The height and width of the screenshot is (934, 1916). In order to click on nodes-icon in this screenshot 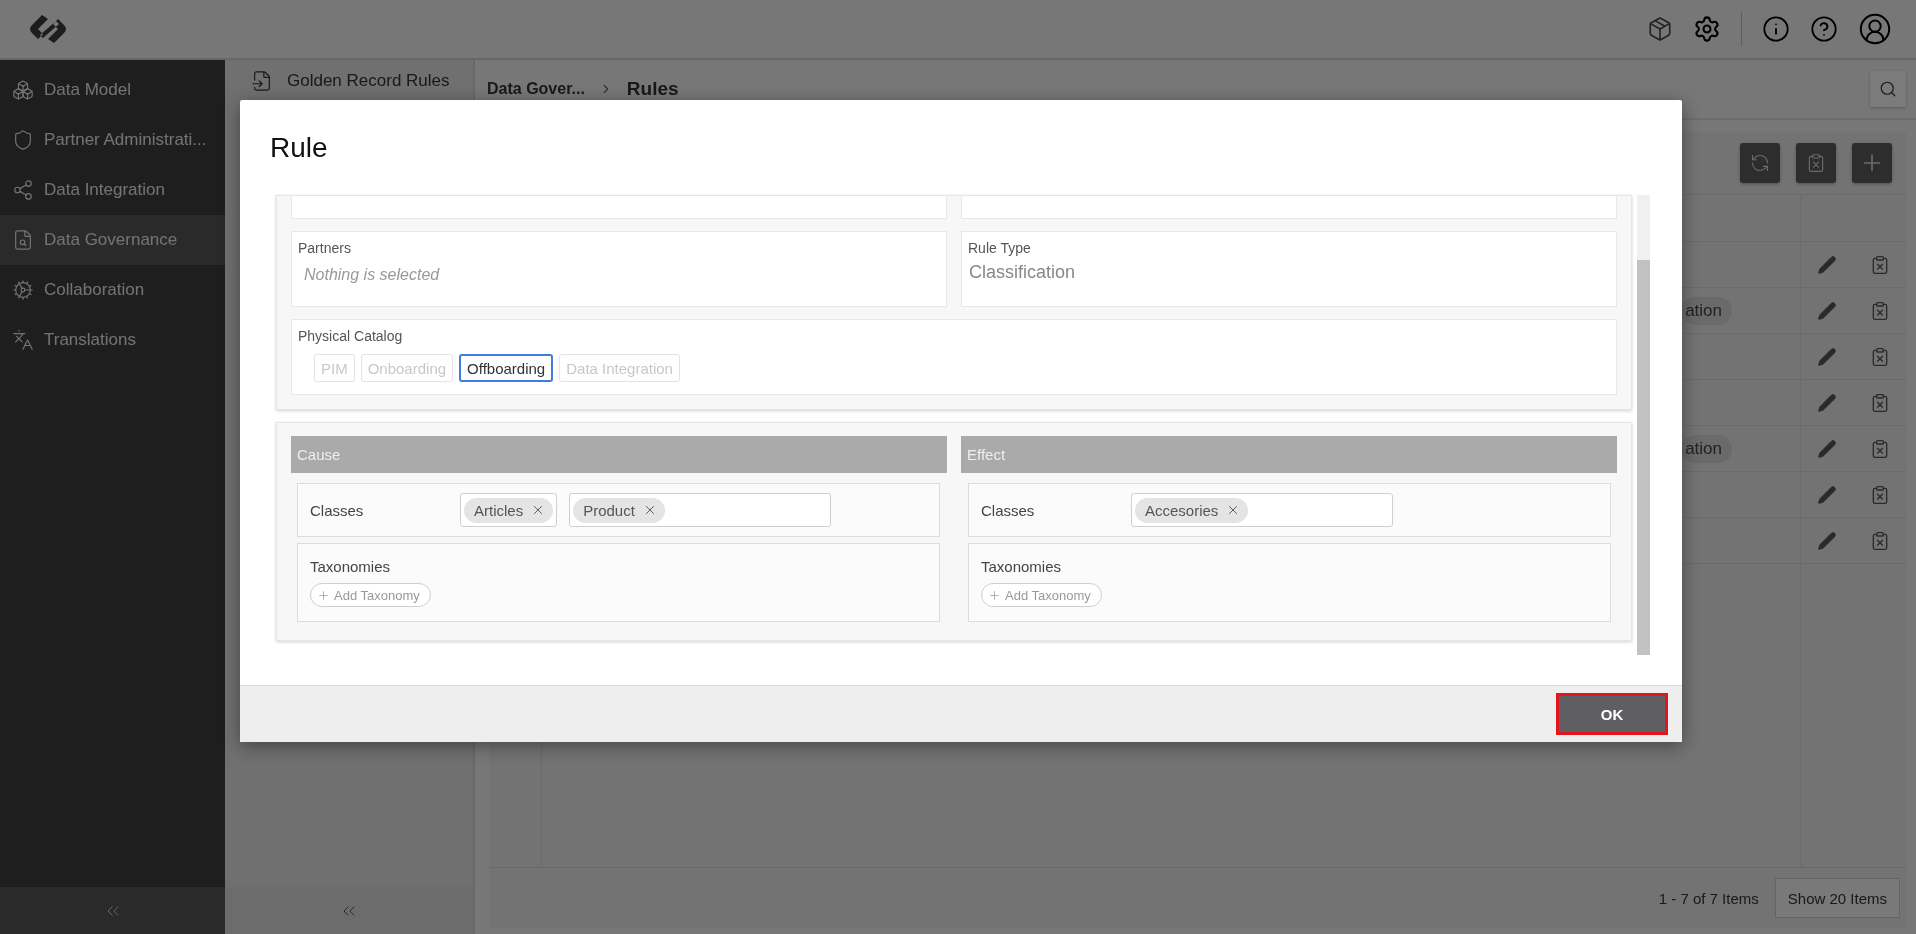, I will do `click(23, 190)`.